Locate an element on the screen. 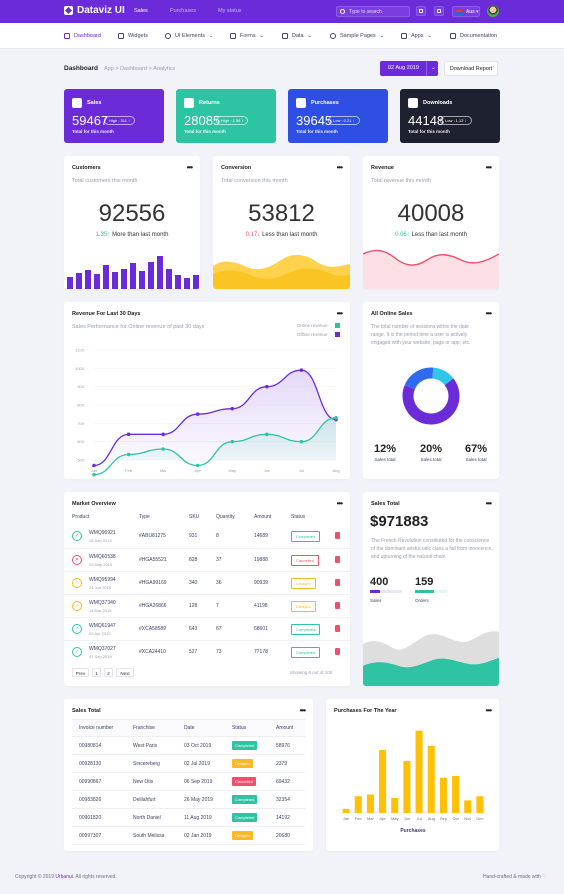 The image size is (564, 894). product-date: 24 Jun 2019 is located at coordinates (100, 587).